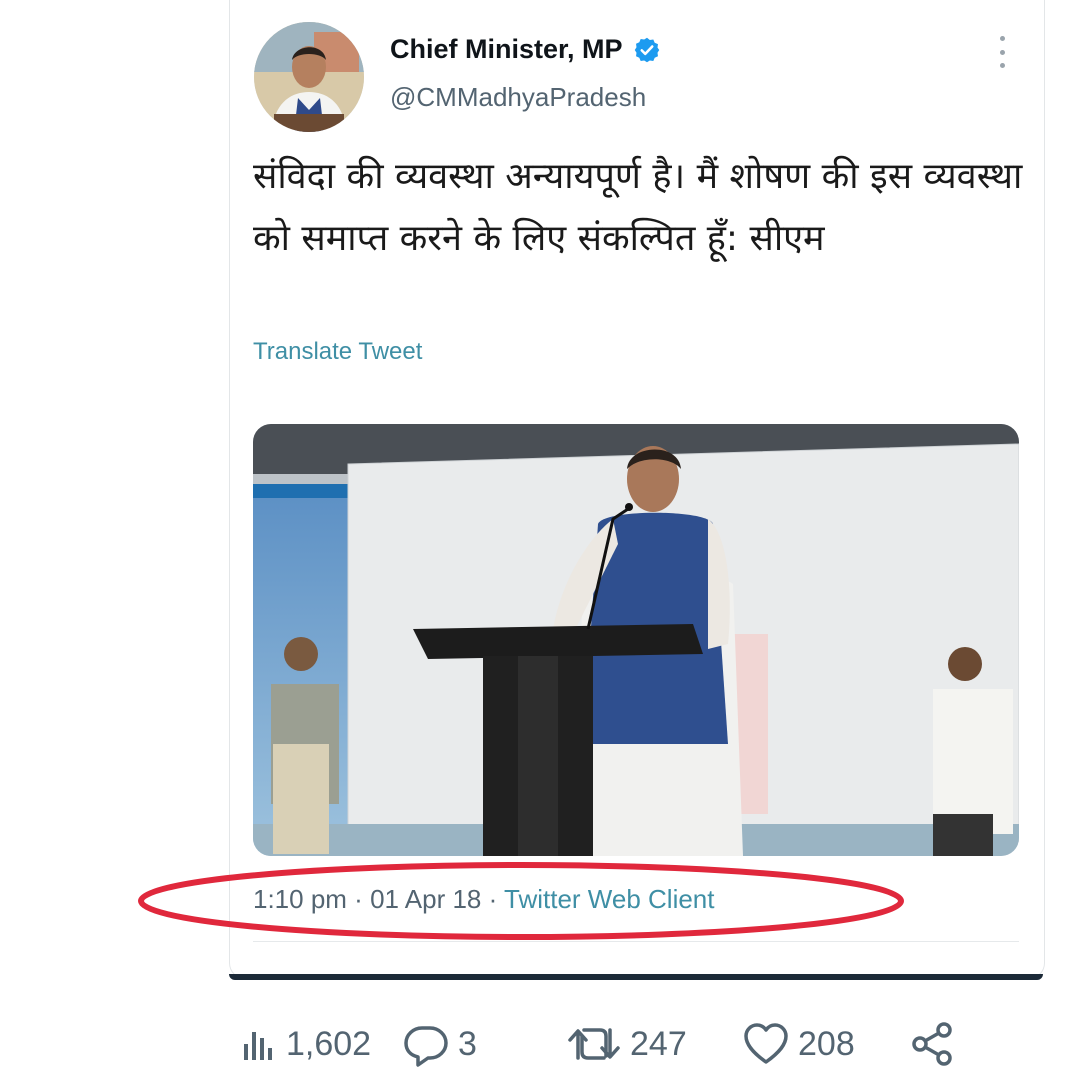 Image resolution: width=1080 pixels, height=1084 pixels. I want to click on tweet-date: 01 Apr 18, so click(425, 899).